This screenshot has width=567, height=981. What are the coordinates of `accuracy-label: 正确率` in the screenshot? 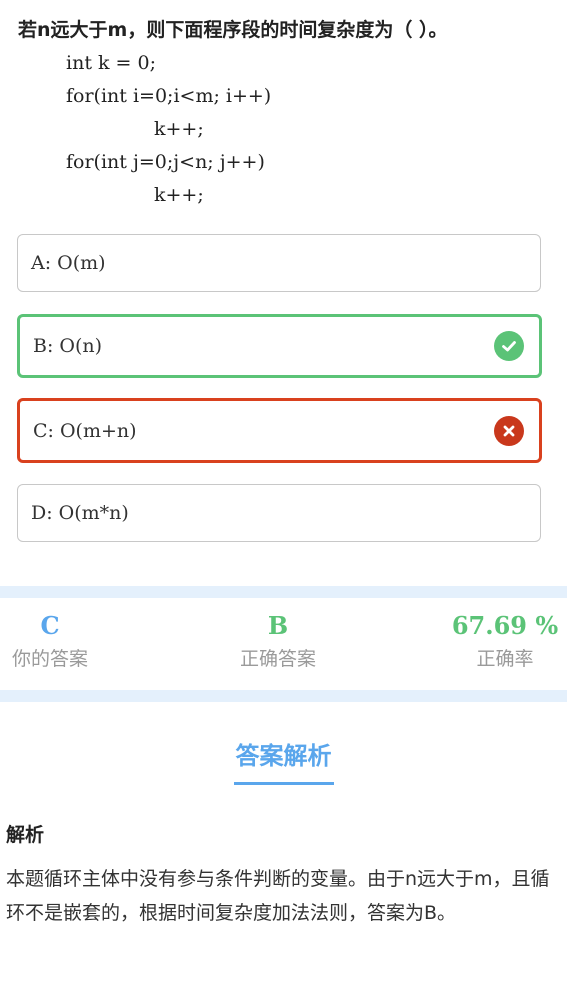 It's located at (505, 659).